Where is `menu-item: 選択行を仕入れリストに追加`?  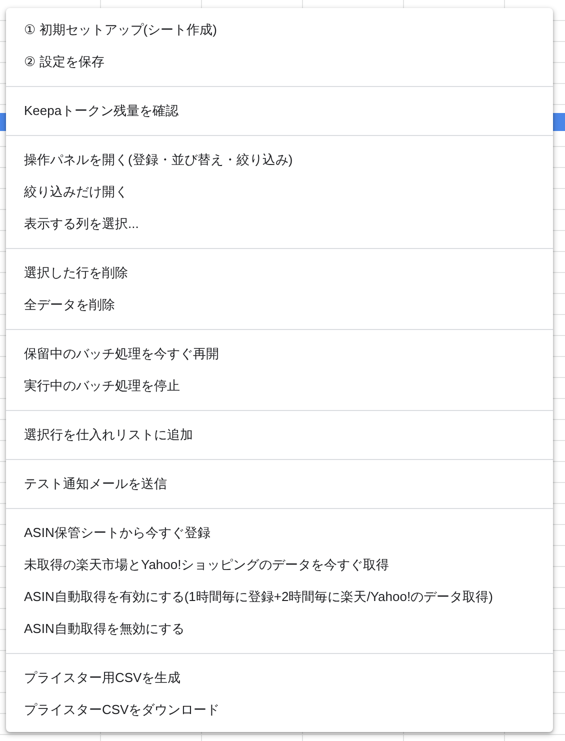
menu-item: 選択行を仕入れリストに追加 is located at coordinates (279, 435).